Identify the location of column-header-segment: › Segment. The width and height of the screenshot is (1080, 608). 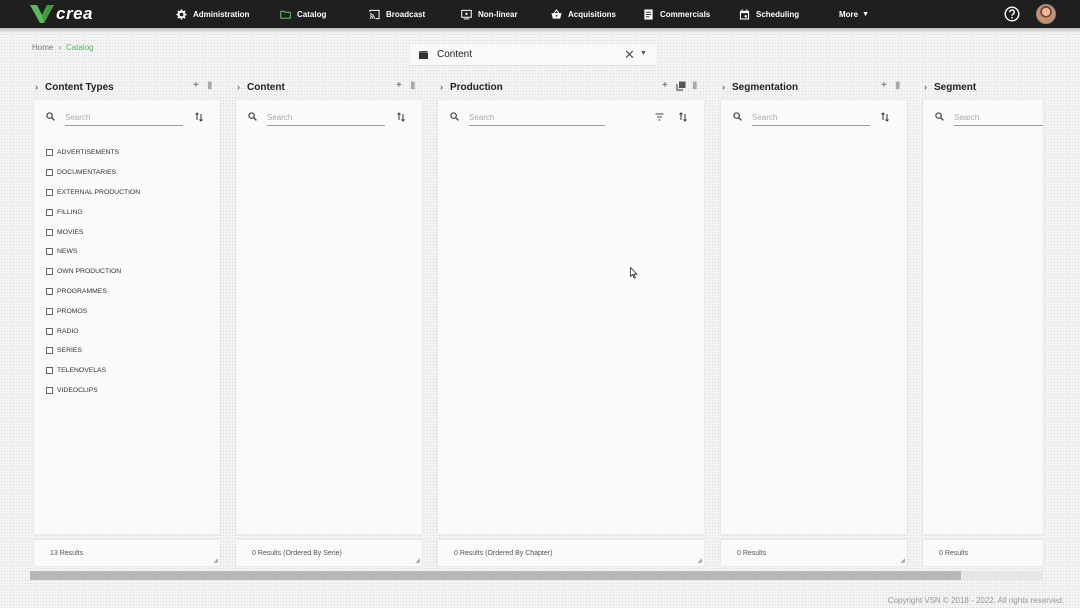
(950, 87).